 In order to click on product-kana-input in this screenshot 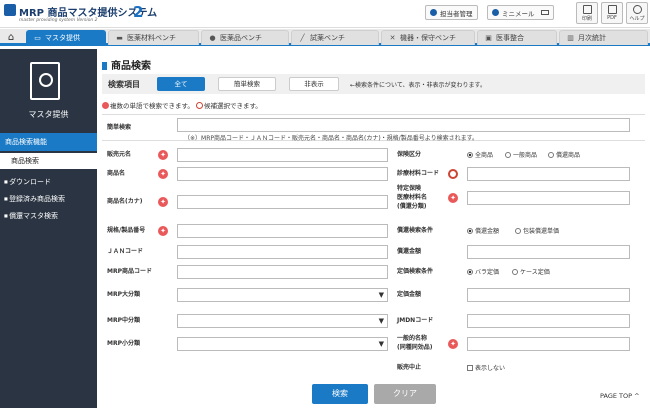, I will do `click(282, 202)`.